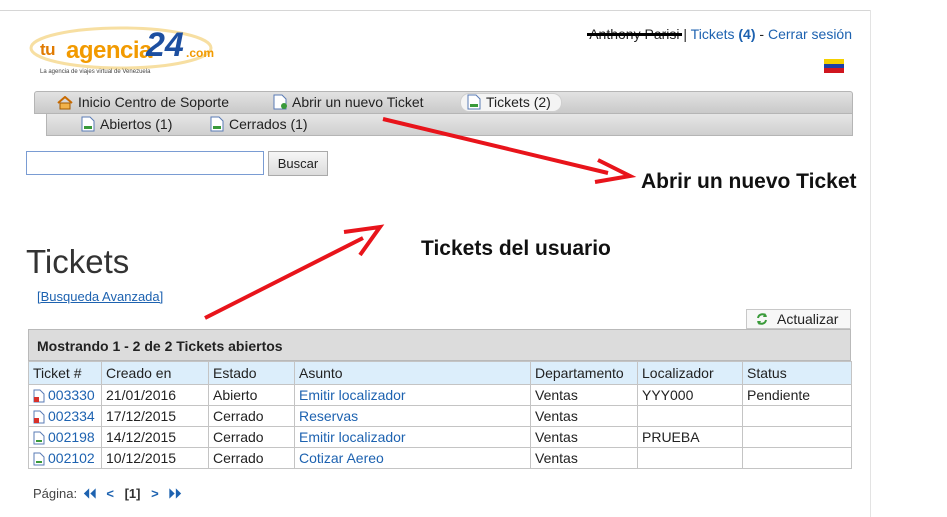 The height and width of the screenshot is (517, 947). What do you see at coordinates (749, 181) in the screenshot?
I see `annotation-new-ticket: Abrir un nuevo Ticket` at bounding box center [749, 181].